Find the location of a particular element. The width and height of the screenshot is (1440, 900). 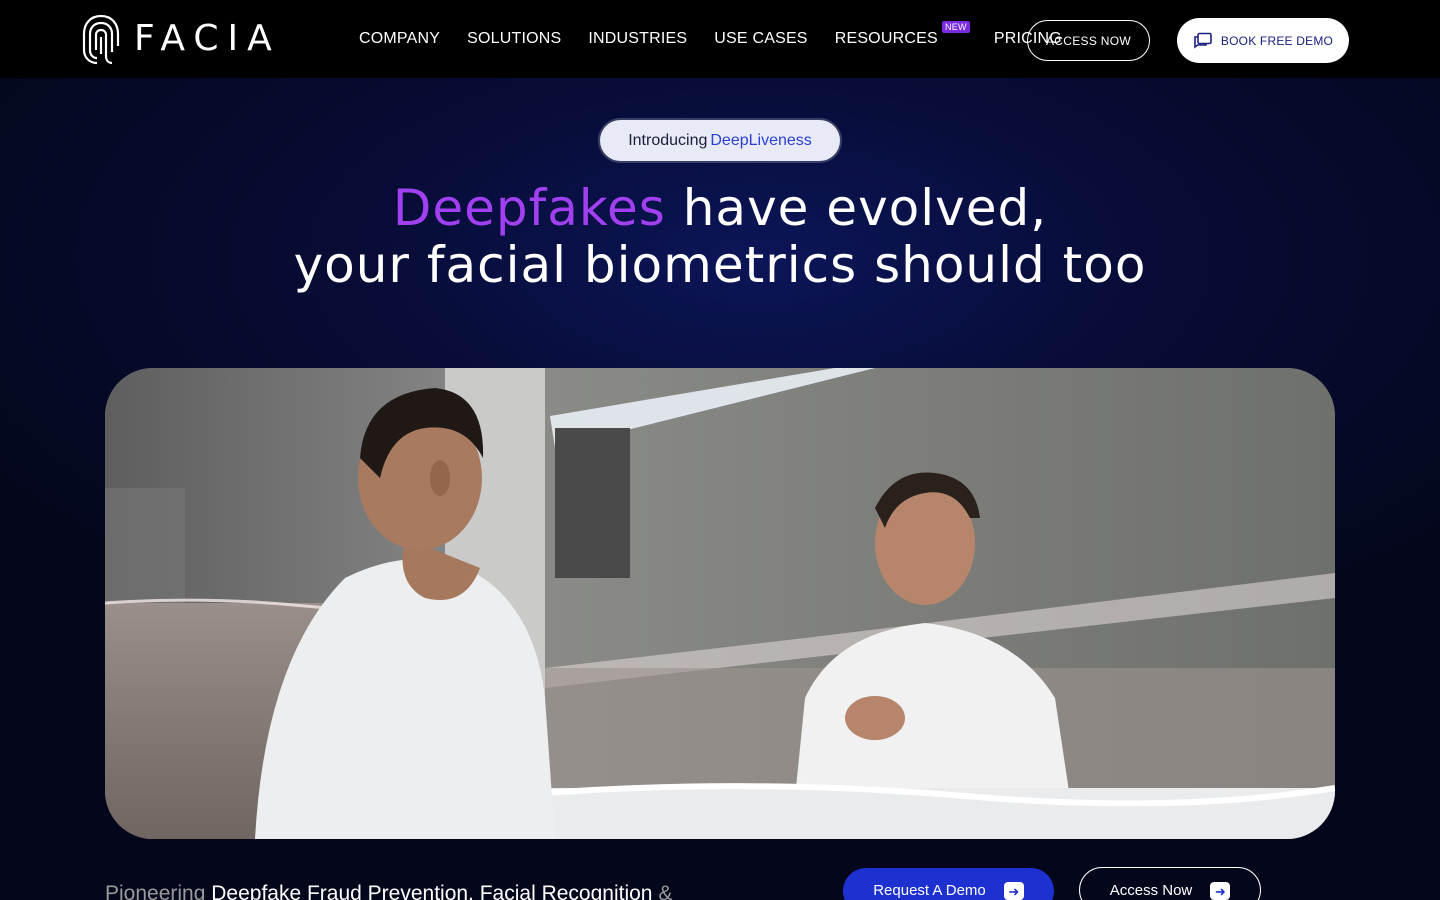

access-now-button: Access Now ➜ is located at coordinates (1170, 883).